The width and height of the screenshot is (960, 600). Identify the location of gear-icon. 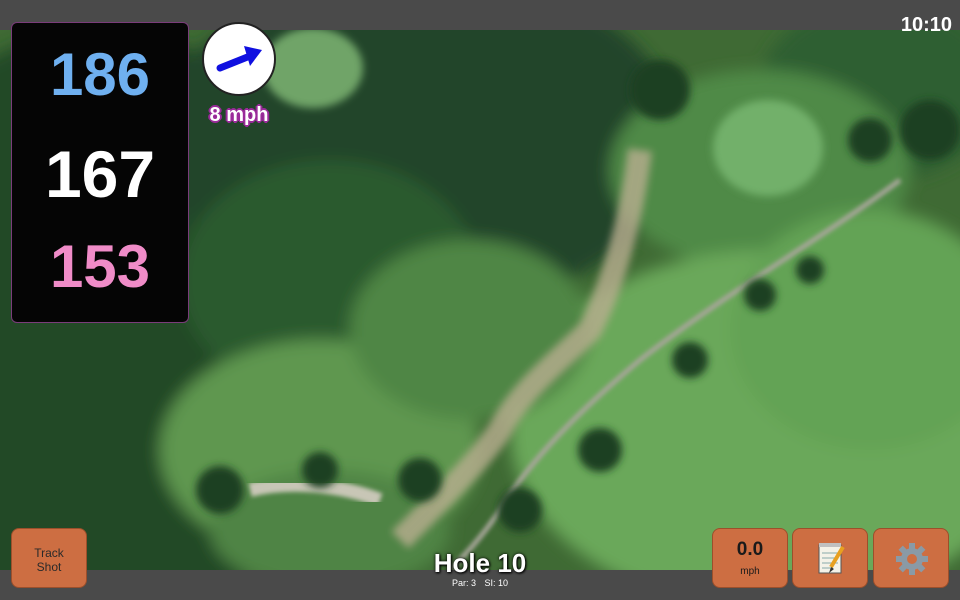
(912, 559).